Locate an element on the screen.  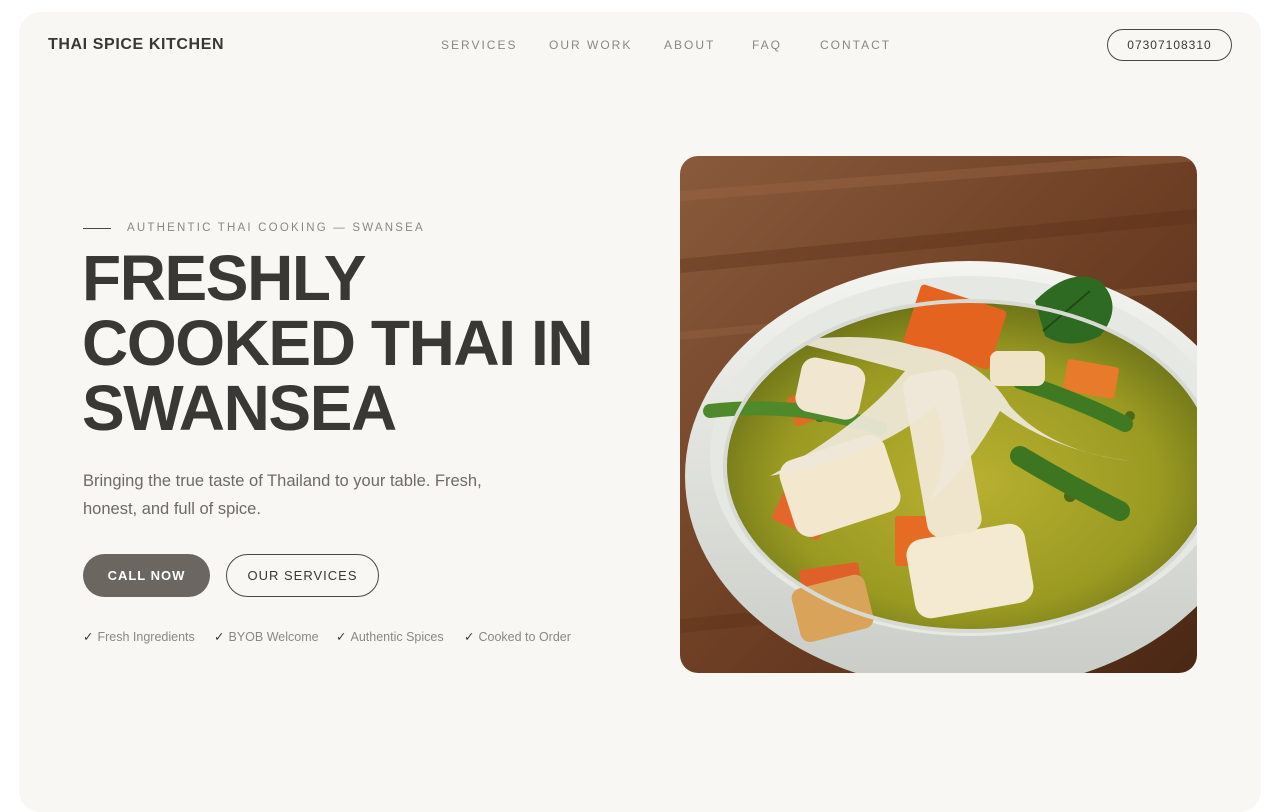
feature-item: ✓ BYOB Welcome is located at coordinates (266, 637).